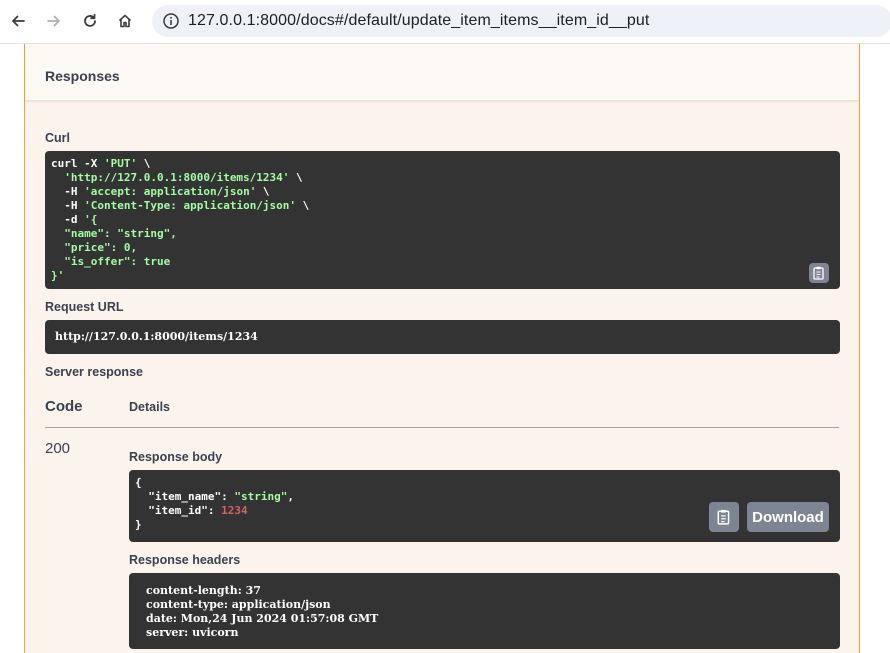  What do you see at coordinates (120, 163) in the screenshot?
I see `code-token: 'PUT'` at bounding box center [120, 163].